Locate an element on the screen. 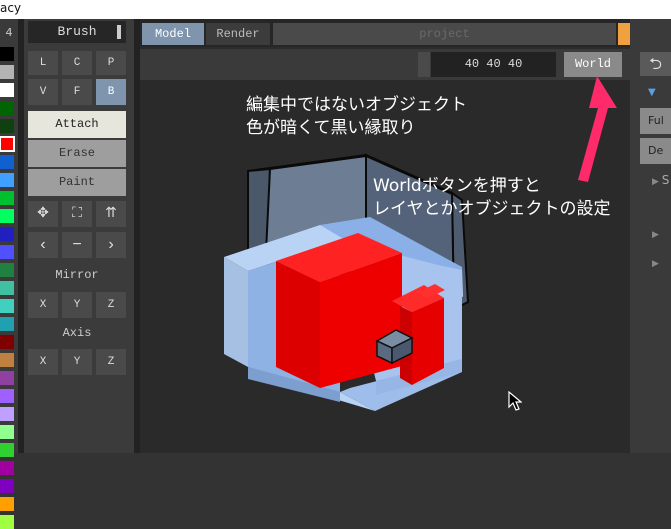 The width and height of the screenshot is (671, 529). palette-header: 4 is located at coordinates (9, 32).